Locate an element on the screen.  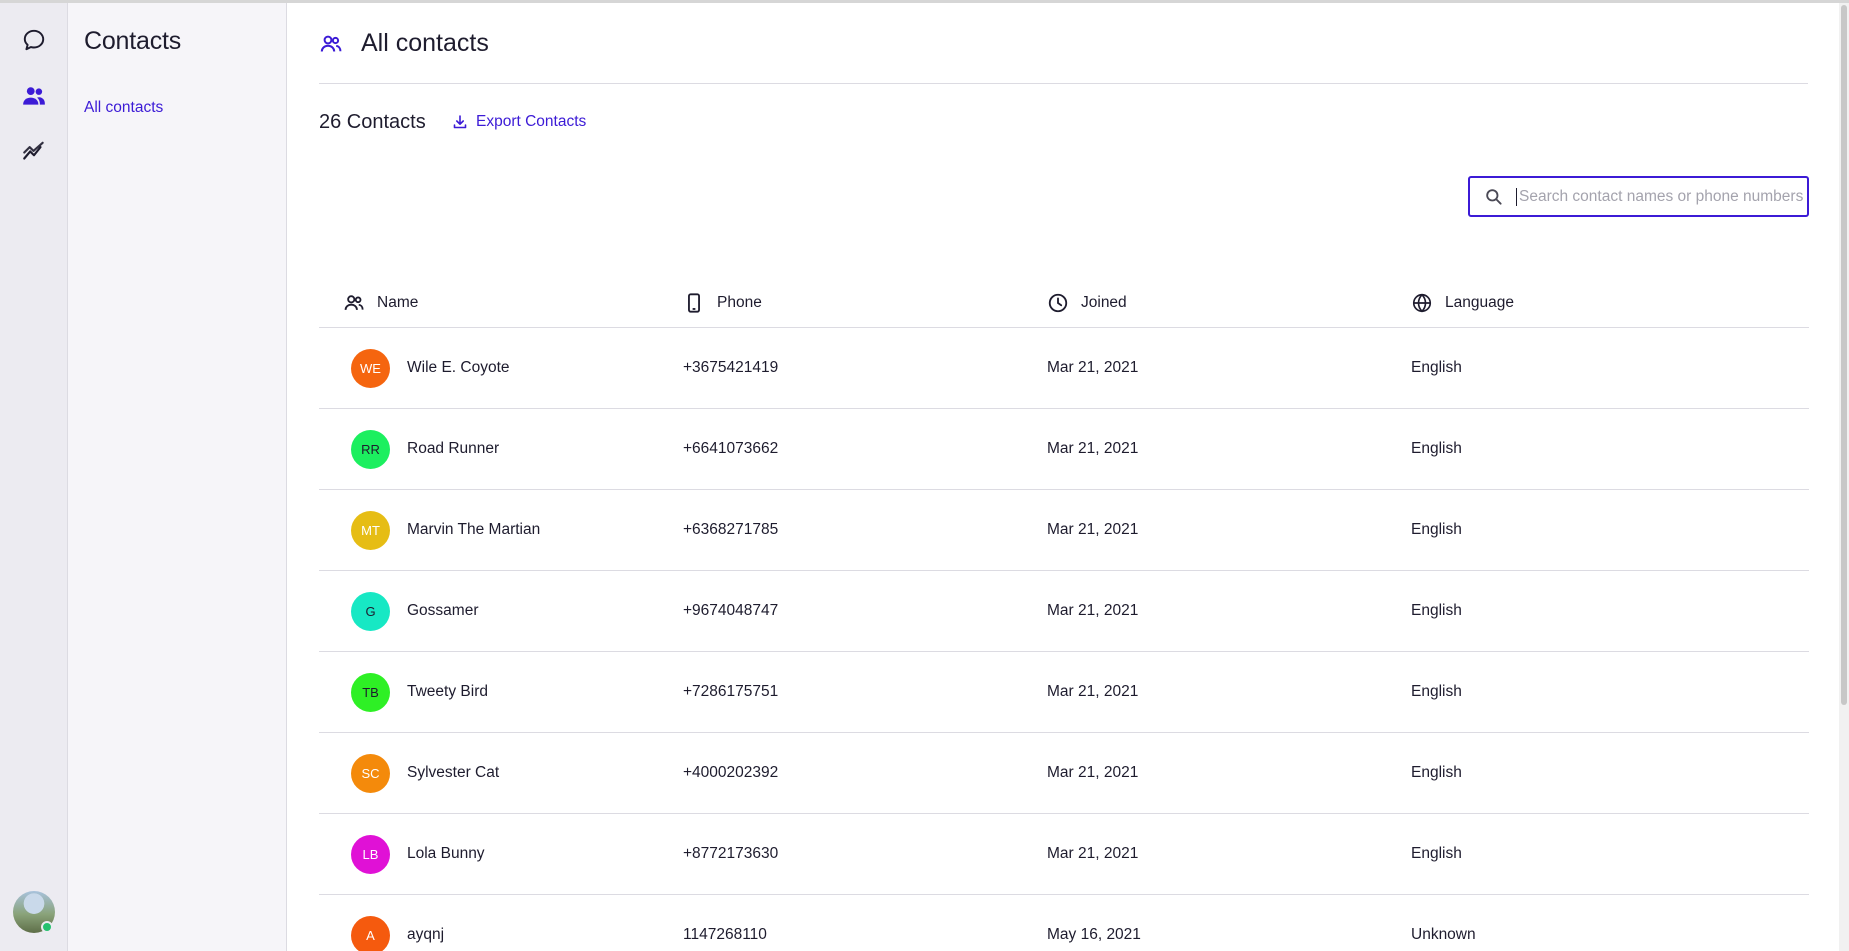
page-title: All contacts is located at coordinates (425, 43).